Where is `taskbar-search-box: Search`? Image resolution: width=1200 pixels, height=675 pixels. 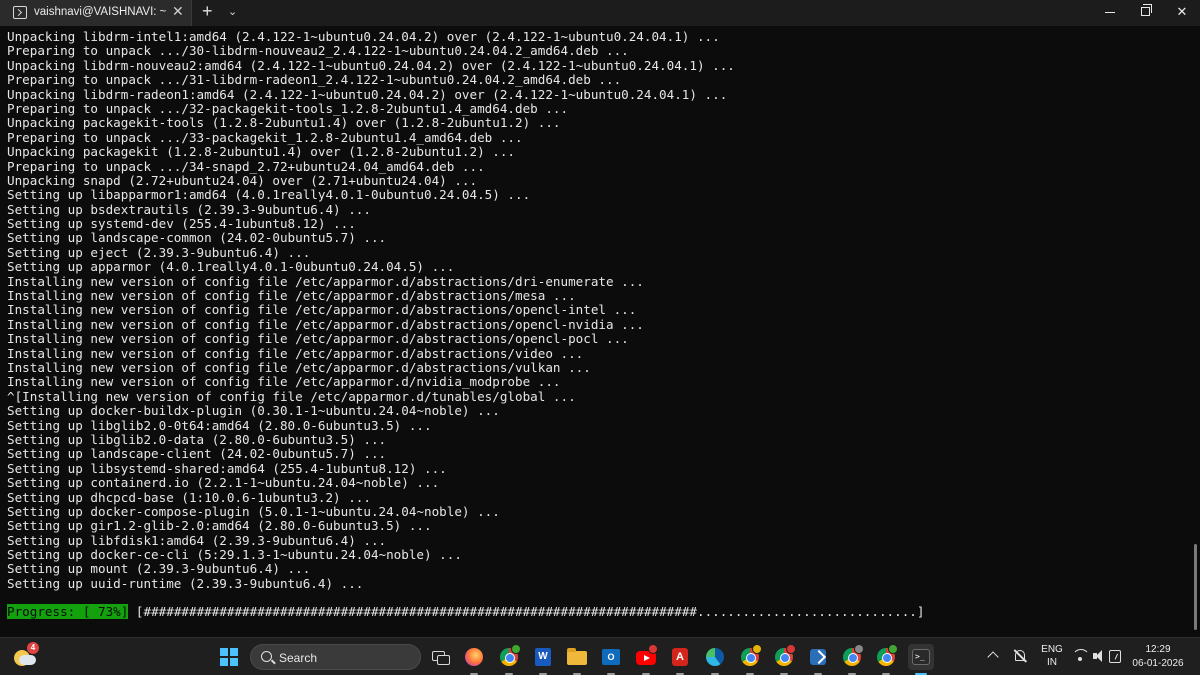 taskbar-search-box: Search is located at coordinates (335, 657).